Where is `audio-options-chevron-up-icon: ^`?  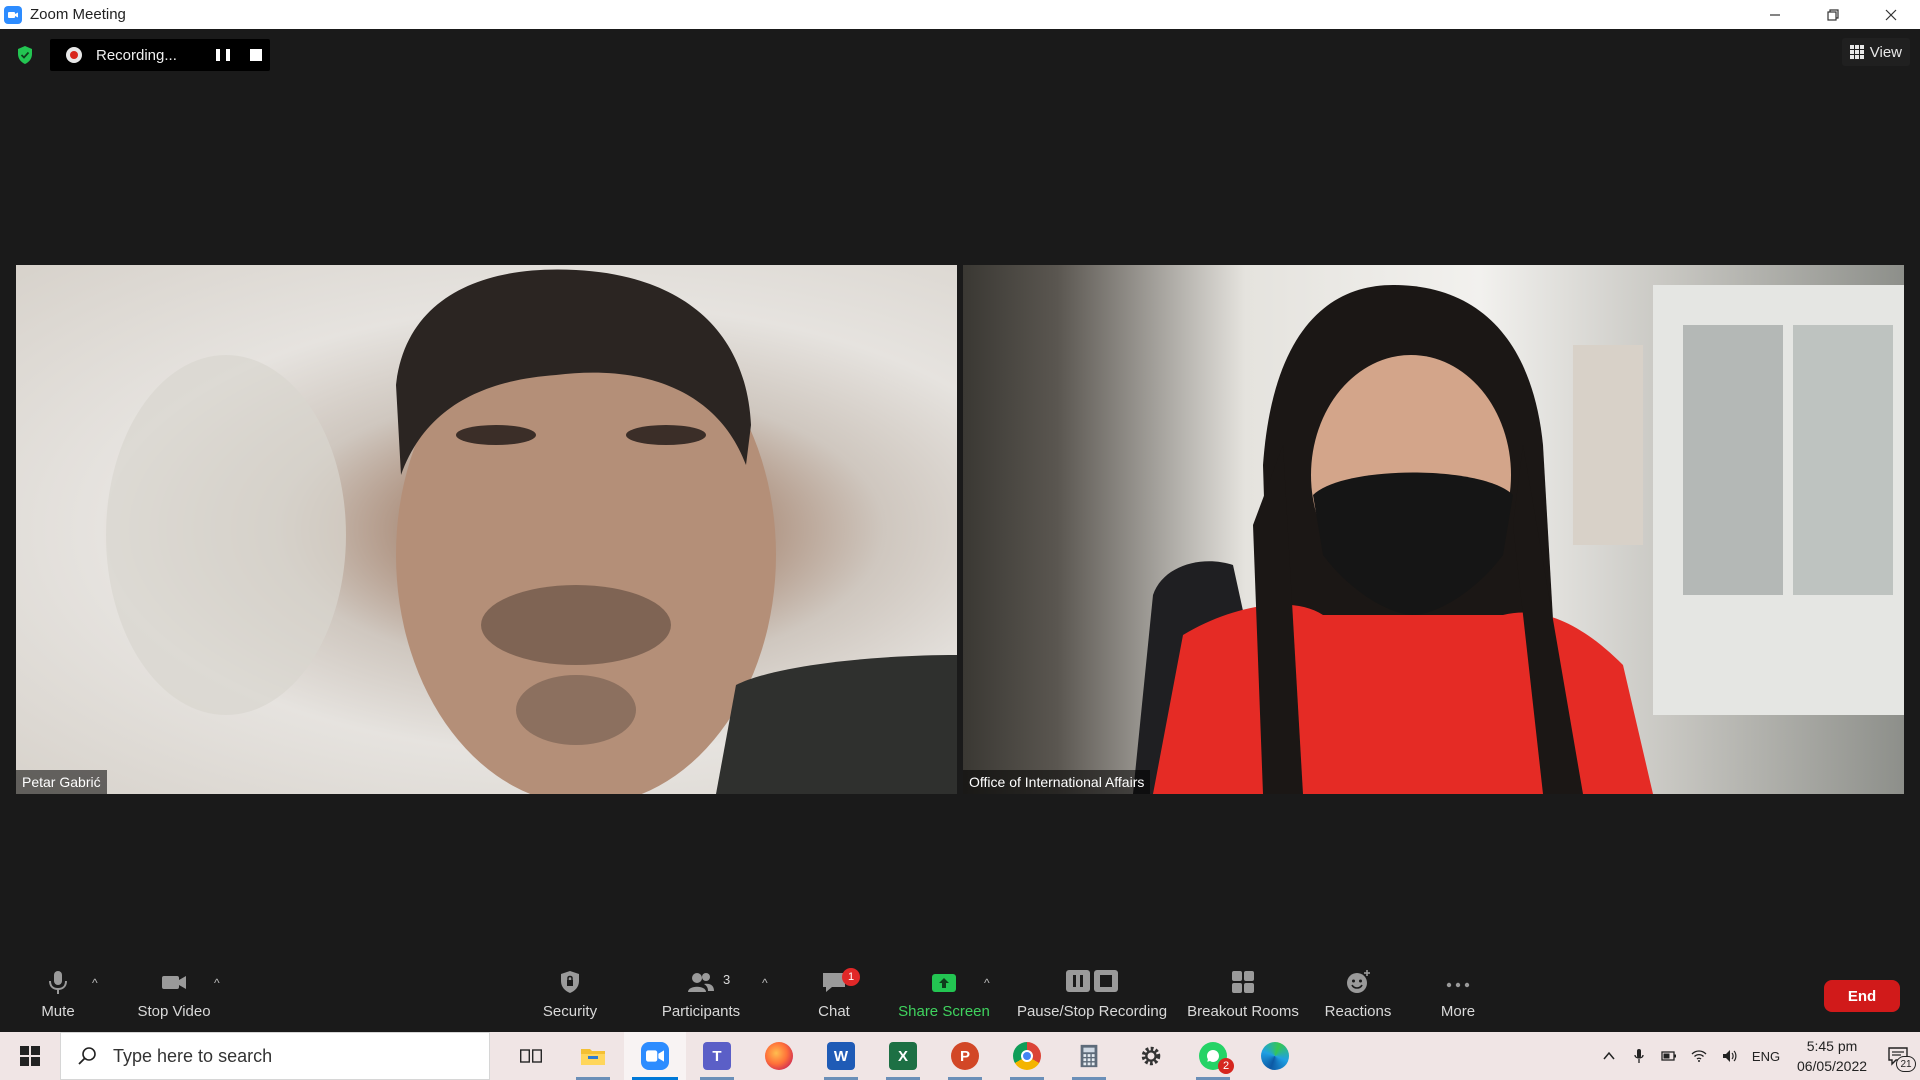
audio-options-chevron-up-icon: ^ is located at coordinates (95, 983).